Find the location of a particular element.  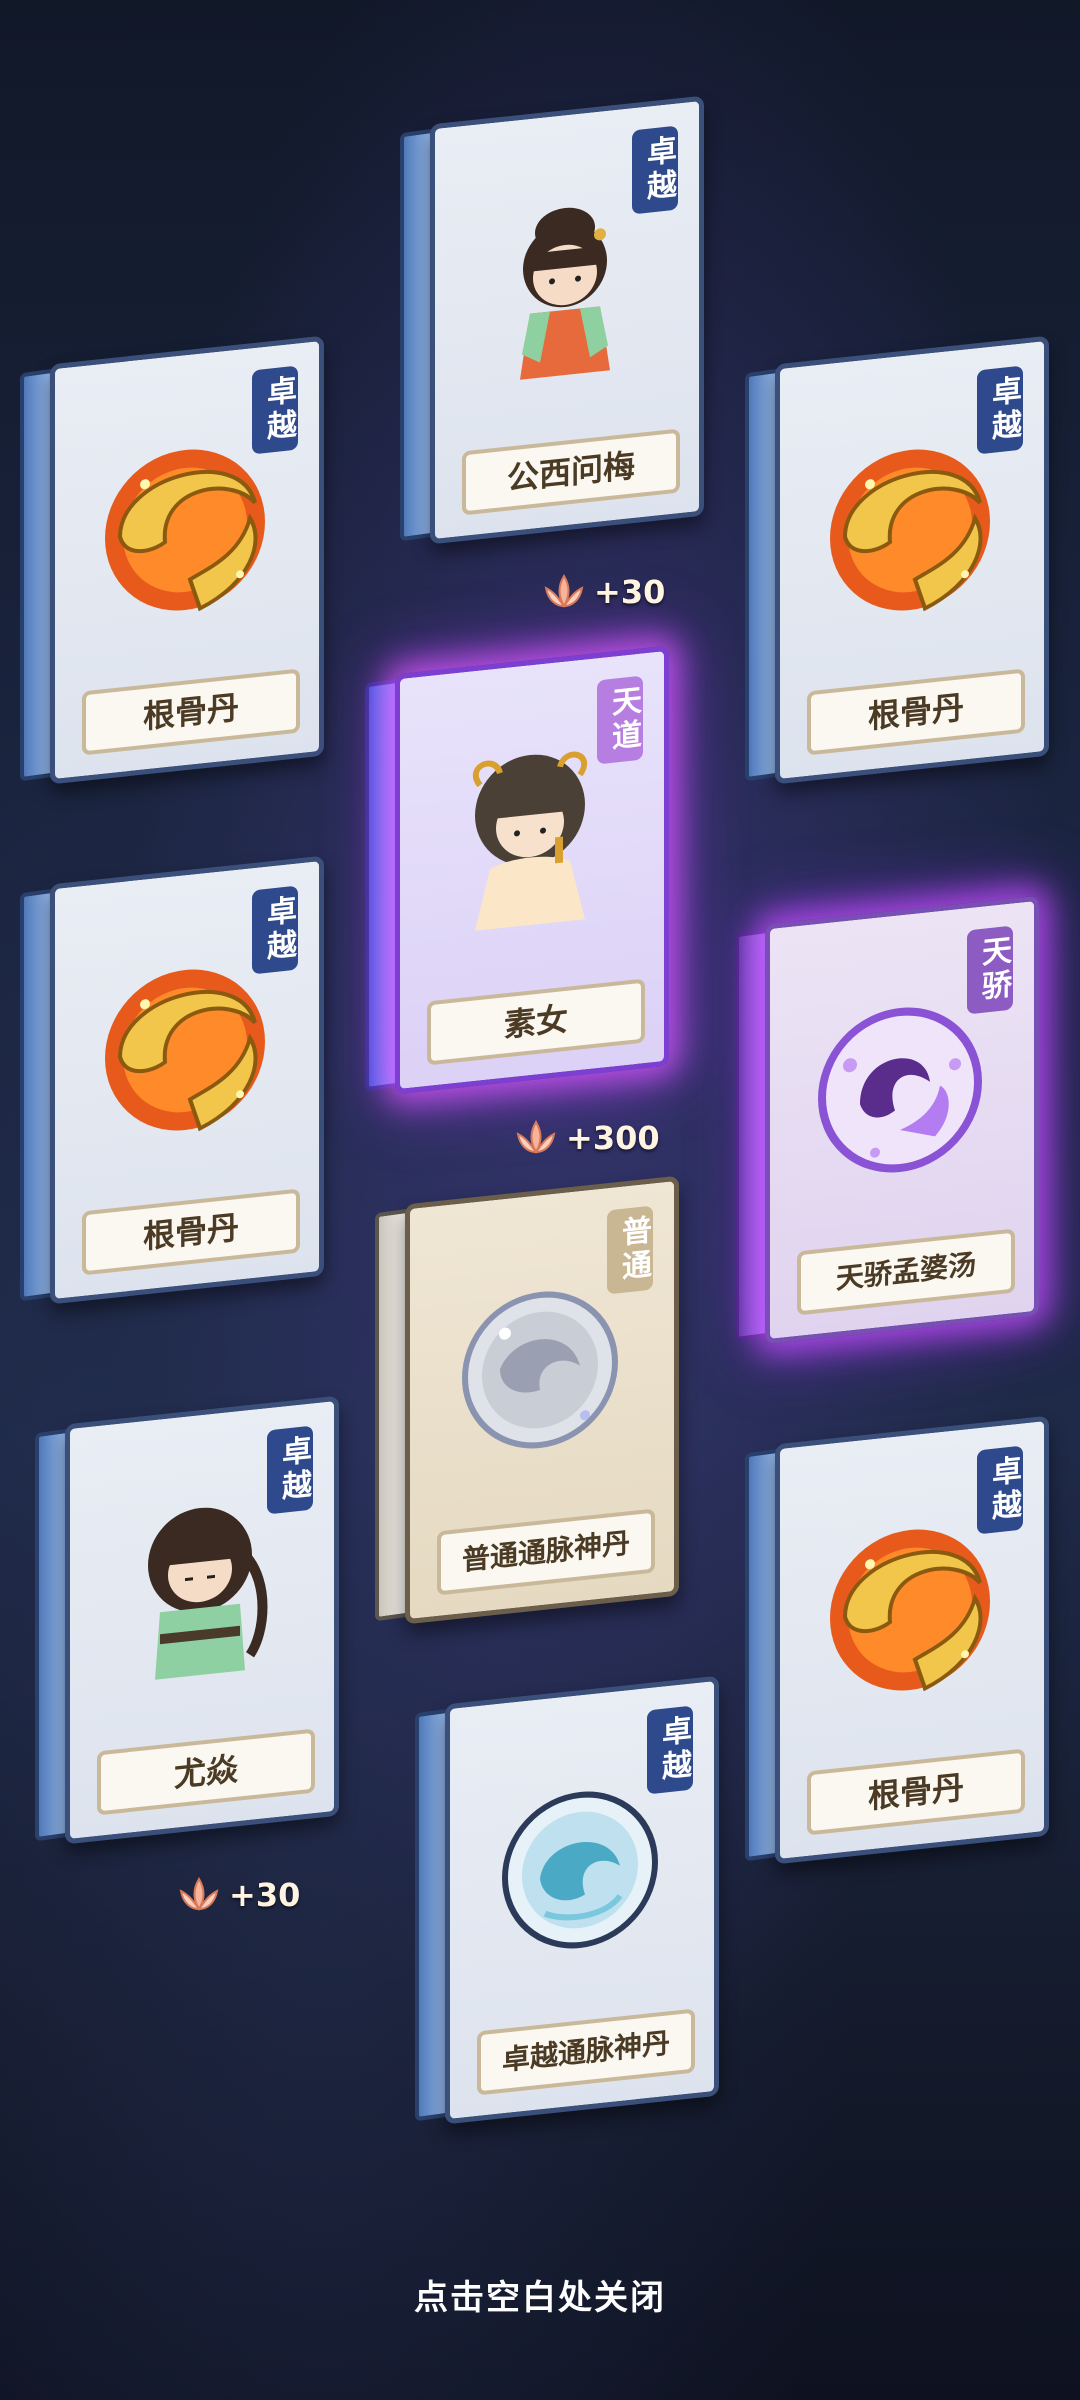

reward-card-putong-tongmai: 普通 普通通脉神丹 is located at coordinates (527, 1400).